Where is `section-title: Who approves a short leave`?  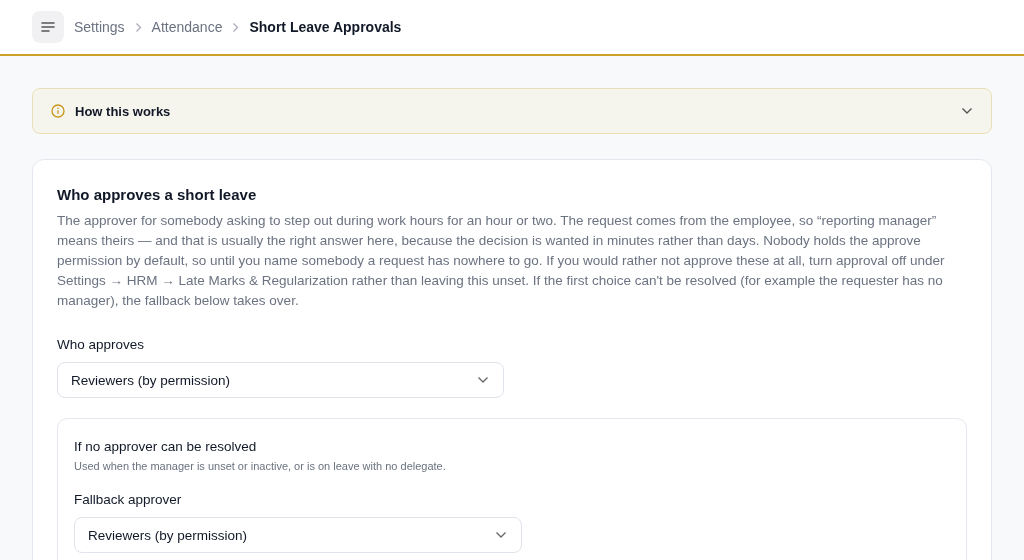
section-title: Who approves a short leave is located at coordinates (157, 194).